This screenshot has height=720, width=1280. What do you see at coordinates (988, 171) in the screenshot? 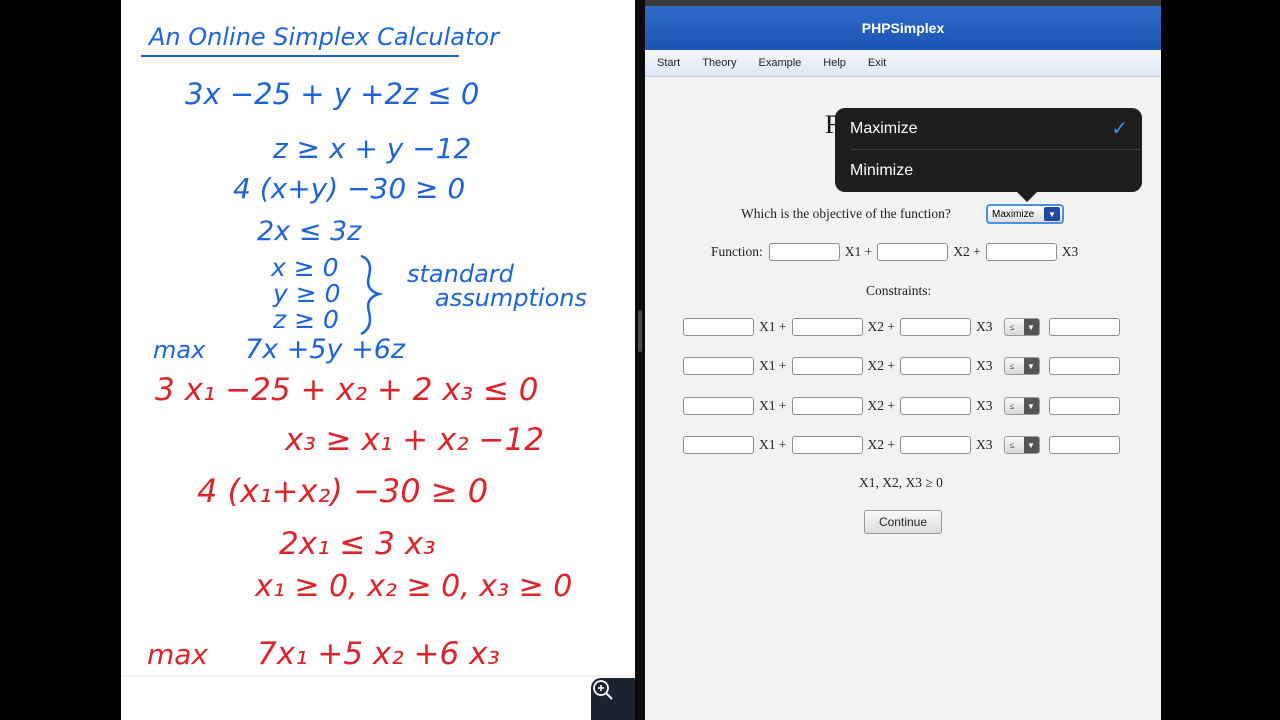
I see `option-minimize: Minimize` at bounding box center [988, 171].